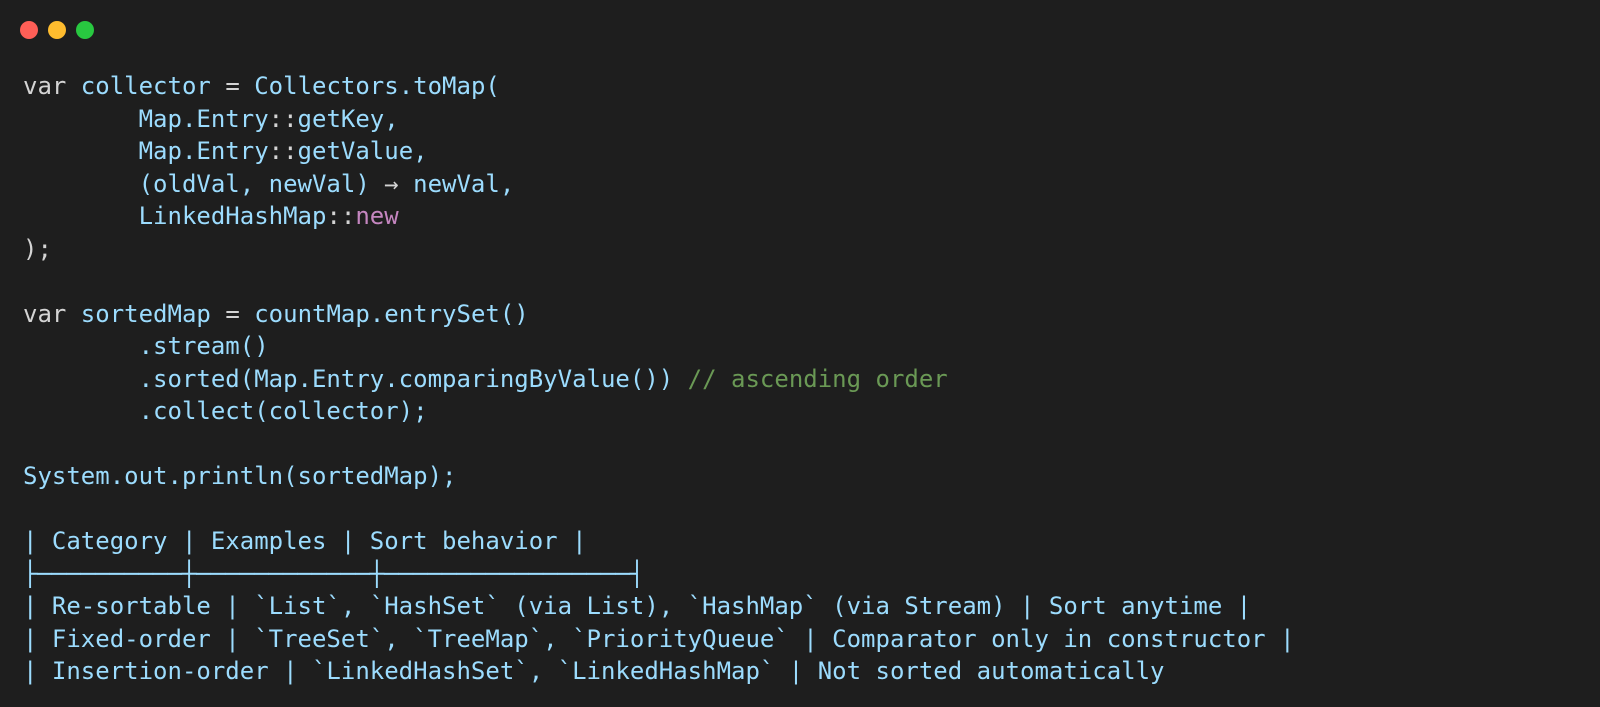  What do you see at coordinates (146, 313) in the screenshot?
I see `code-token: sortedMap` at bounding box center [146, 313].